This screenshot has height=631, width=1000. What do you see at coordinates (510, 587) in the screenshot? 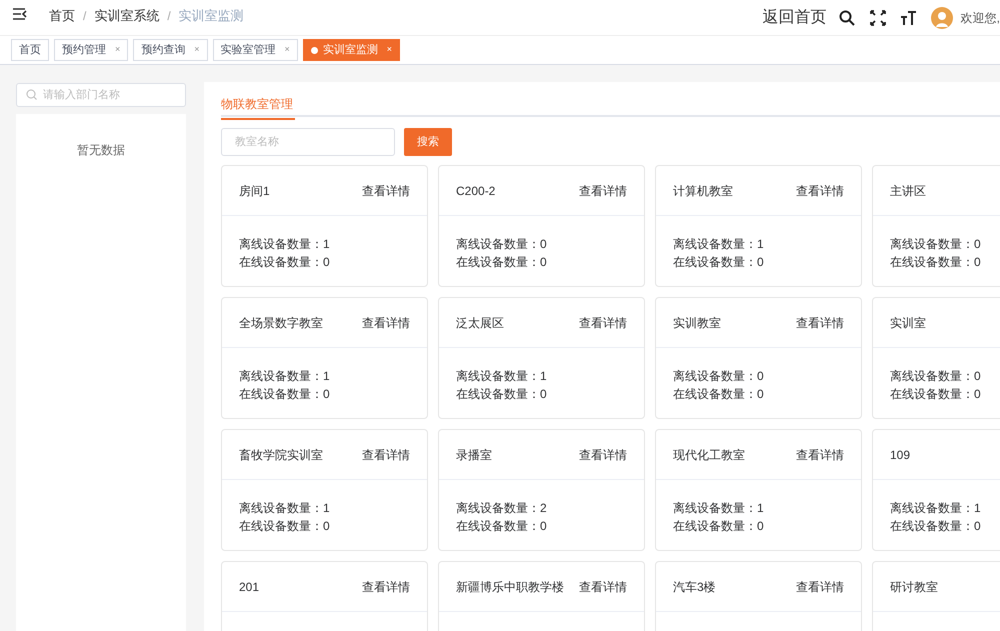
I see `room-name: 新疆博乐中职教学楼` at bounding box center [510, 587].